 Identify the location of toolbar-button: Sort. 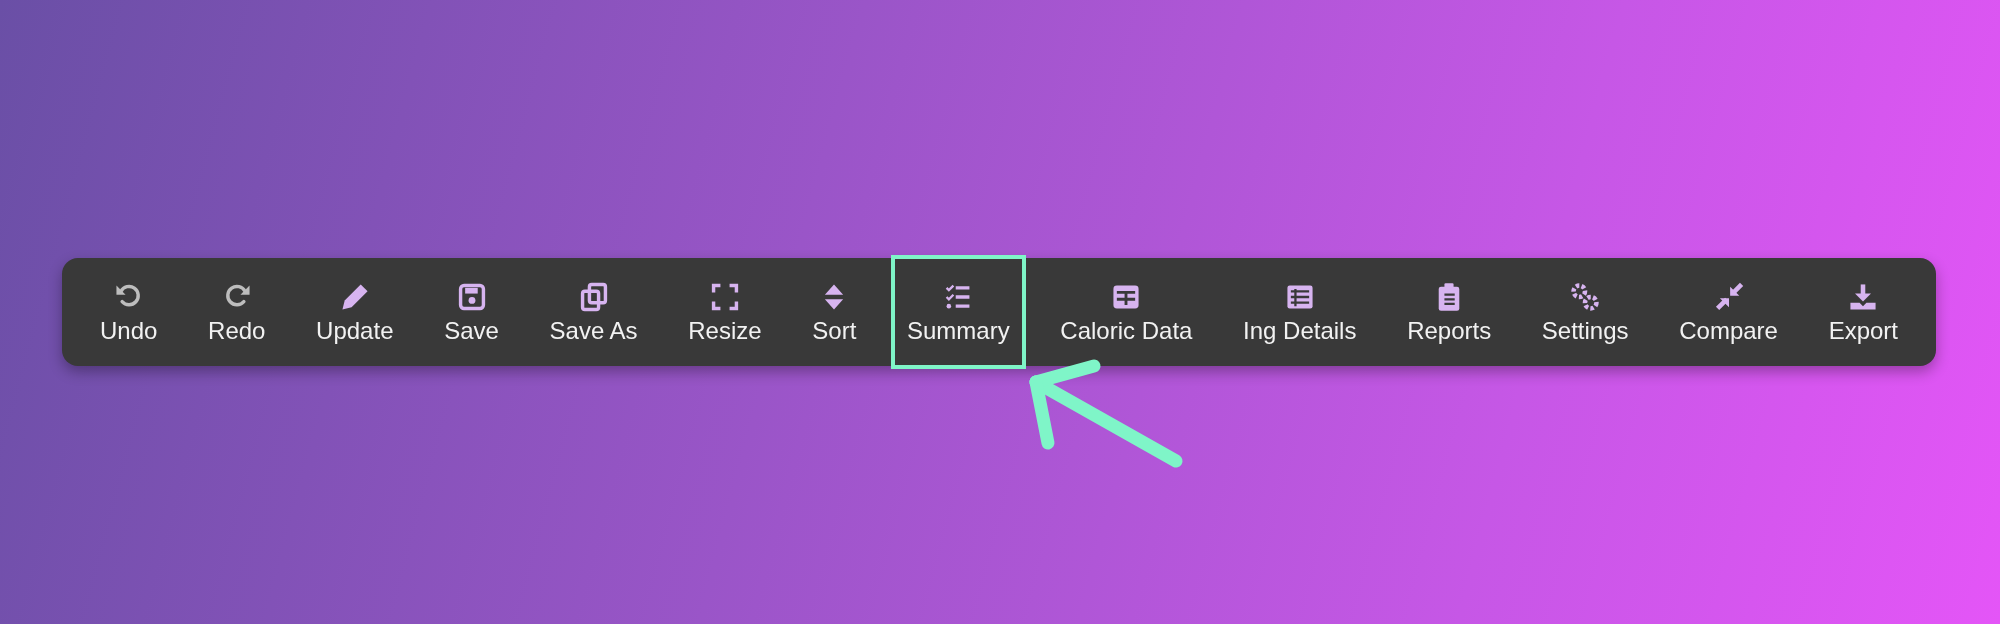
(834, 312).